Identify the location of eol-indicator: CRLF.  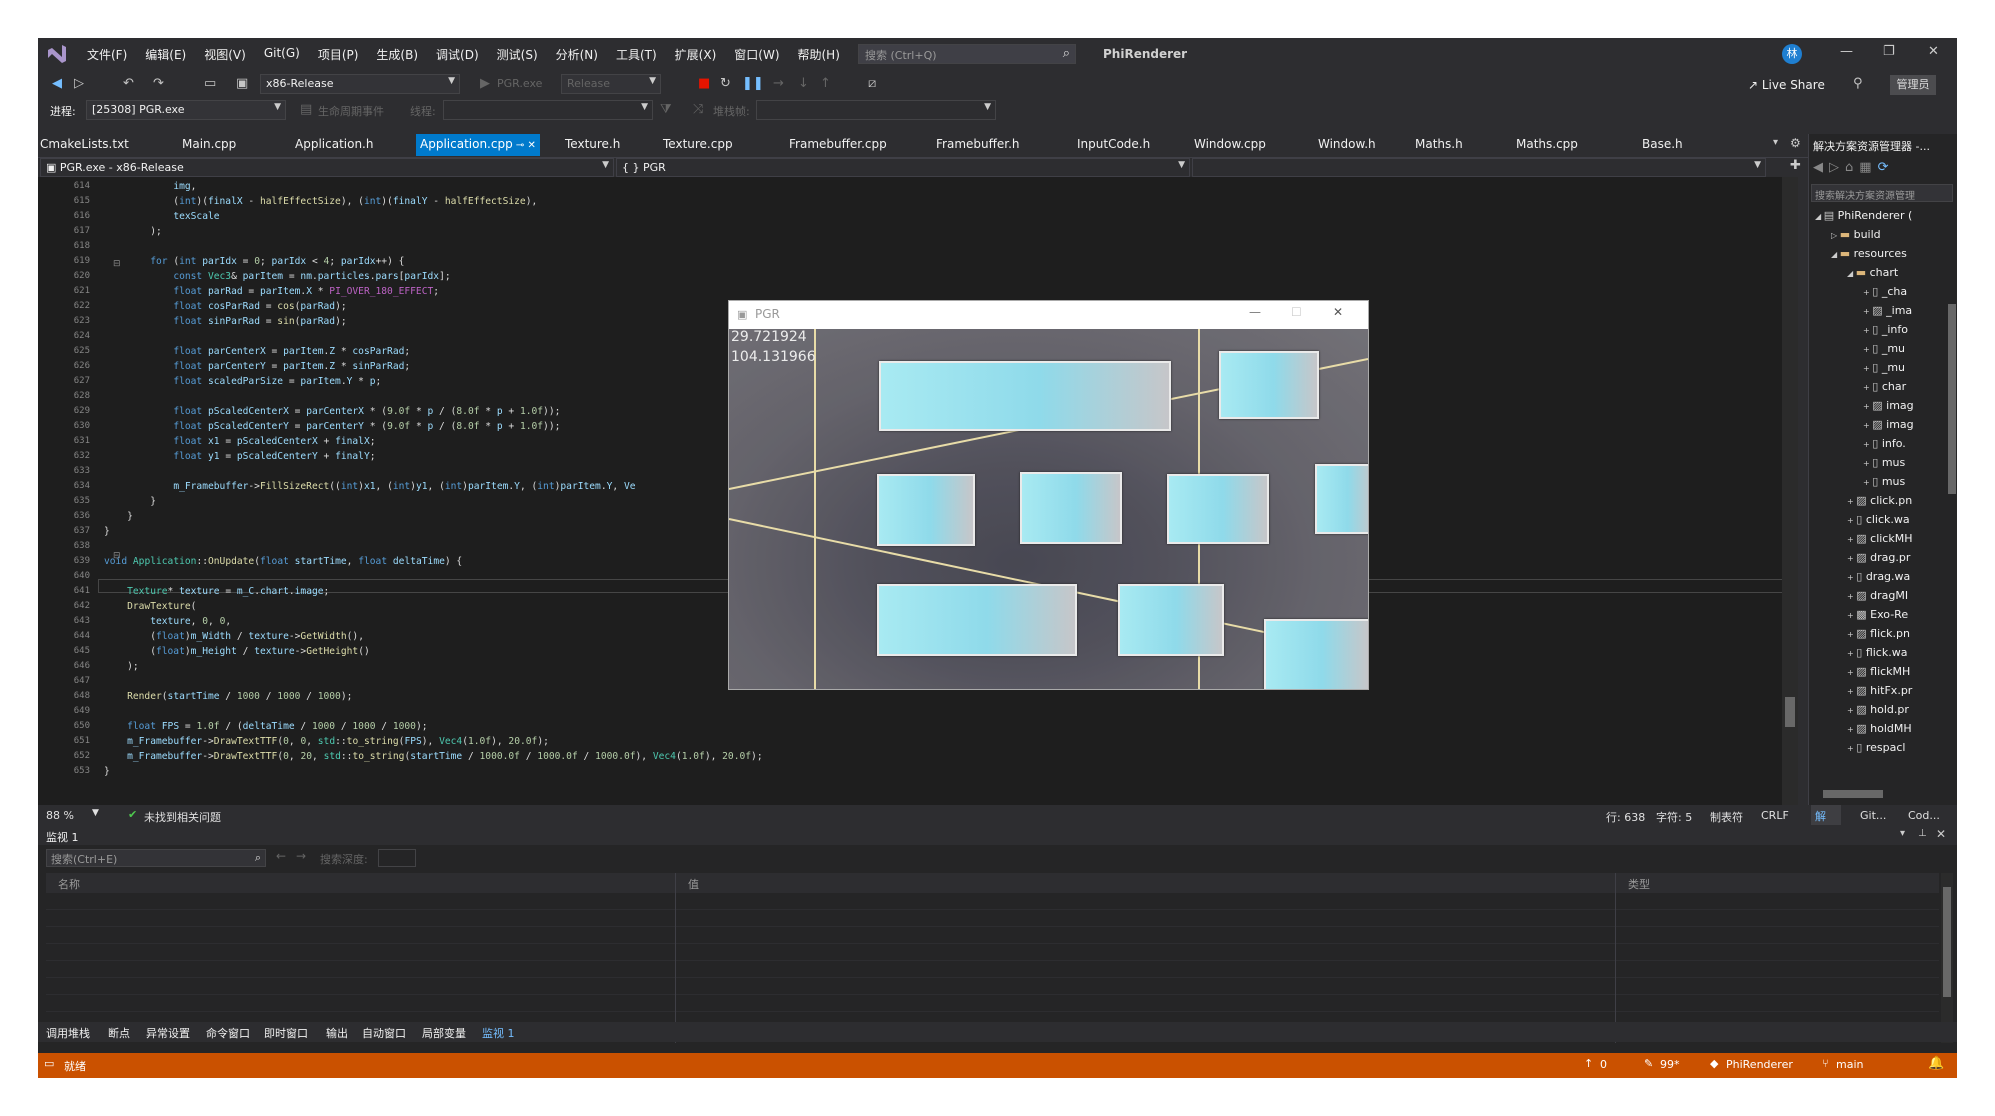
(1775, 815).